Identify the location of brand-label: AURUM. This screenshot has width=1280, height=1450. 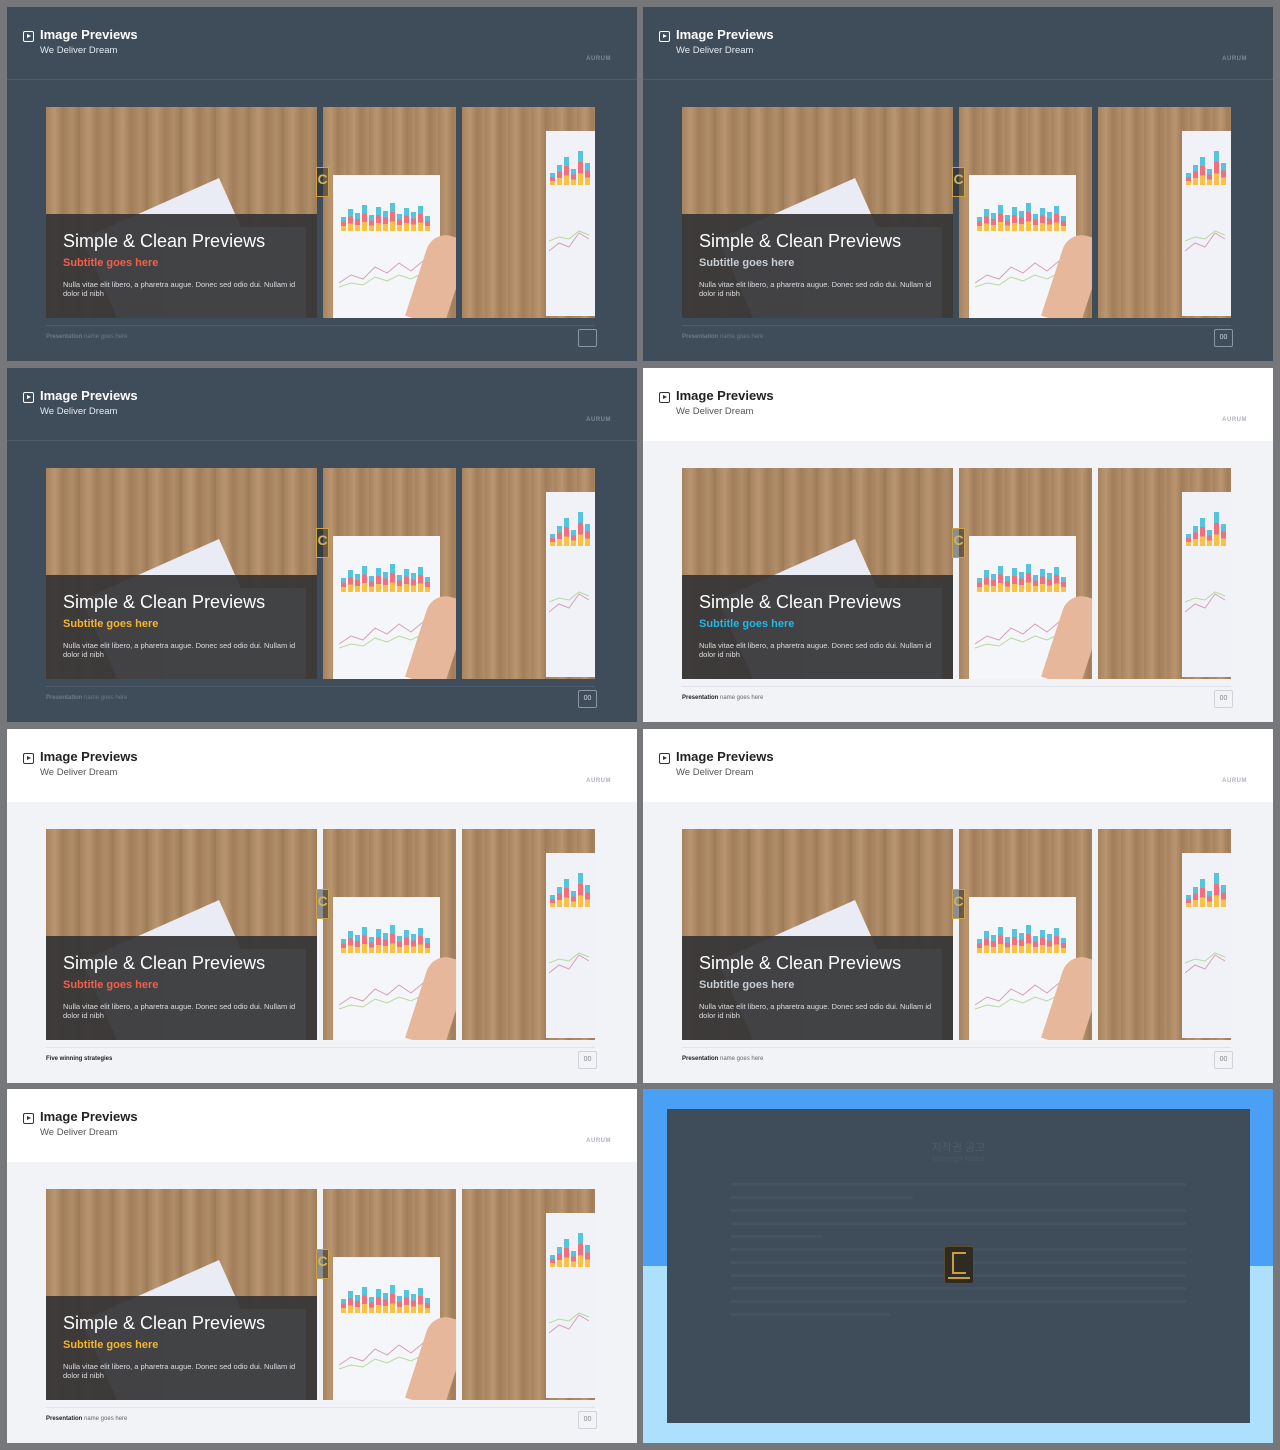
(598, 1141).